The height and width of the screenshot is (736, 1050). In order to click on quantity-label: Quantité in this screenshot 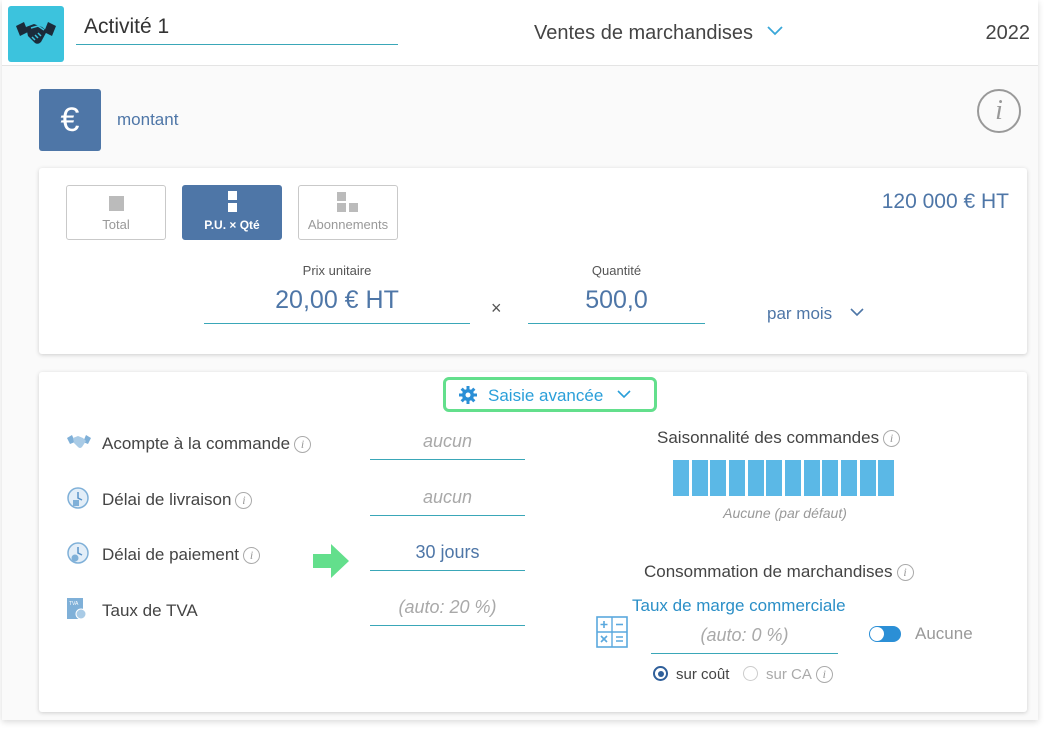, I will do `click(616, 270)`.